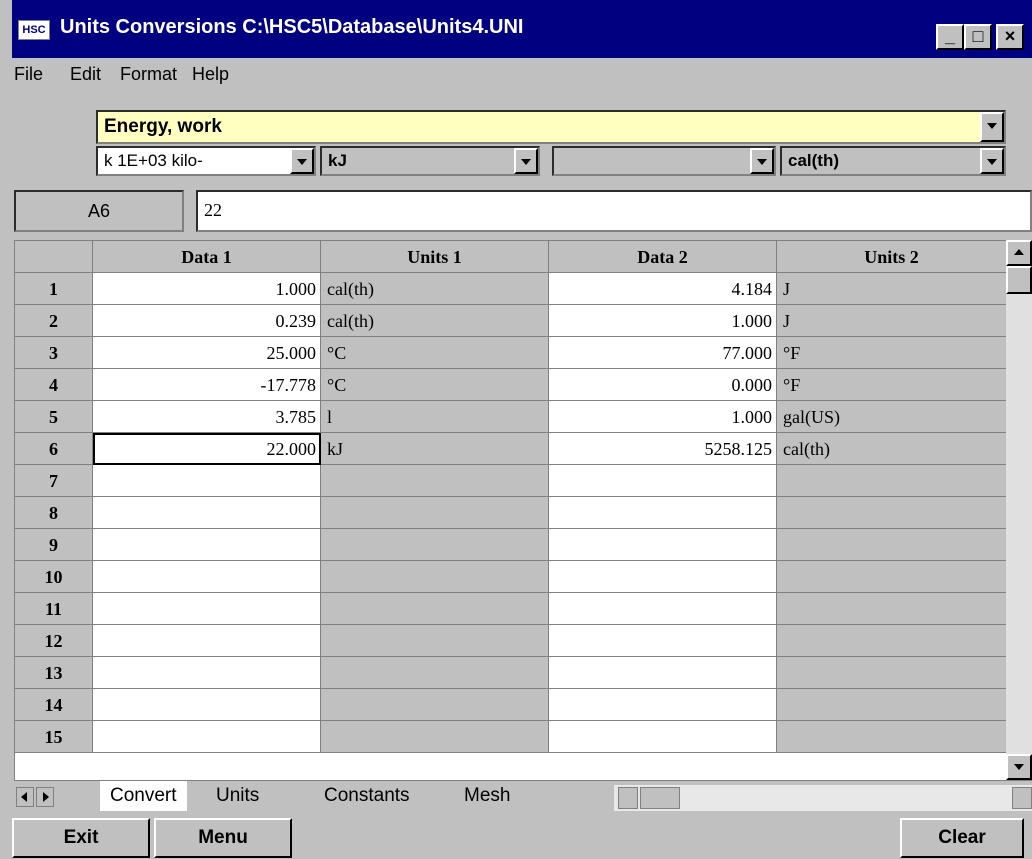 The width and height of the screenshot is (1032, 859). Describe the element at coordinates (54, 577) in the screenshot. I see `row-number: 10` at that location.